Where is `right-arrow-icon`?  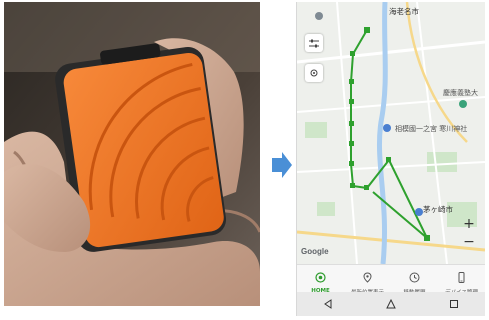 right-arrow-icon is located at coordinates (282, 167).